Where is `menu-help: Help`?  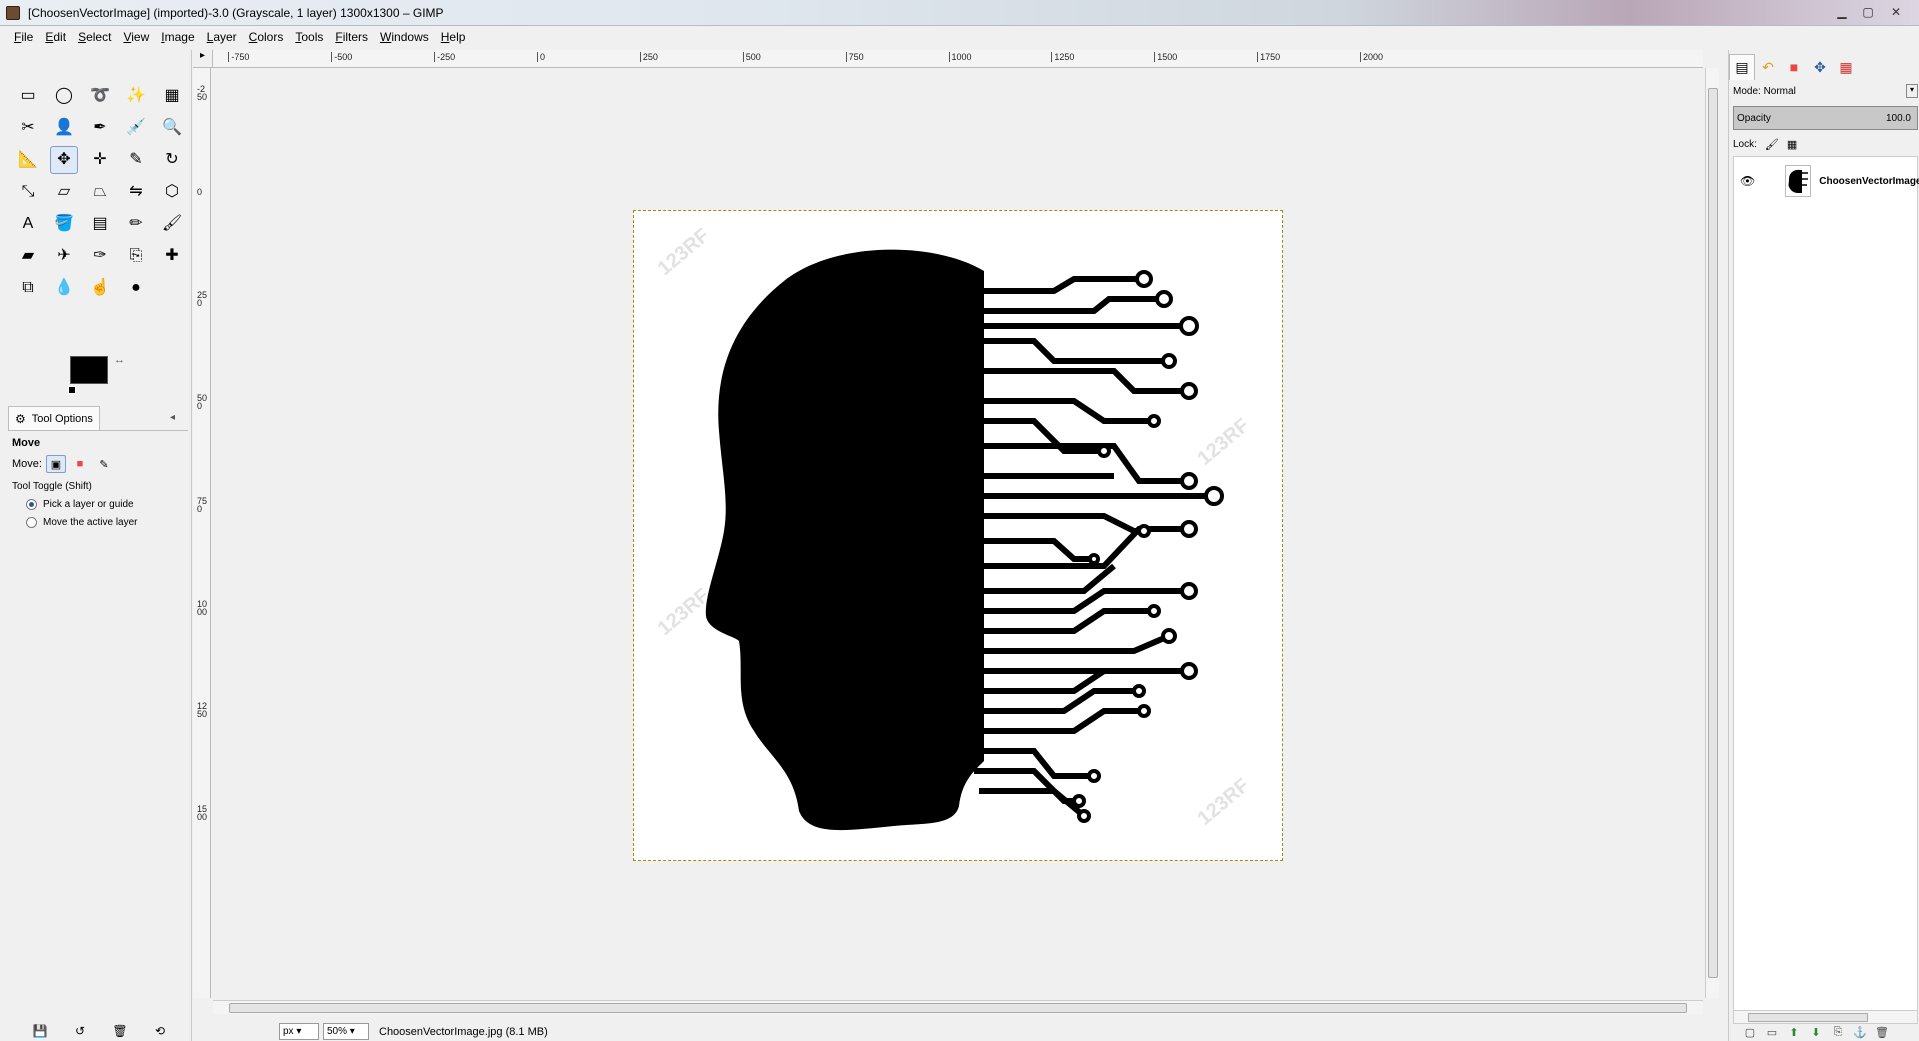 menu-help: Help is located at coordinates (453, 37).